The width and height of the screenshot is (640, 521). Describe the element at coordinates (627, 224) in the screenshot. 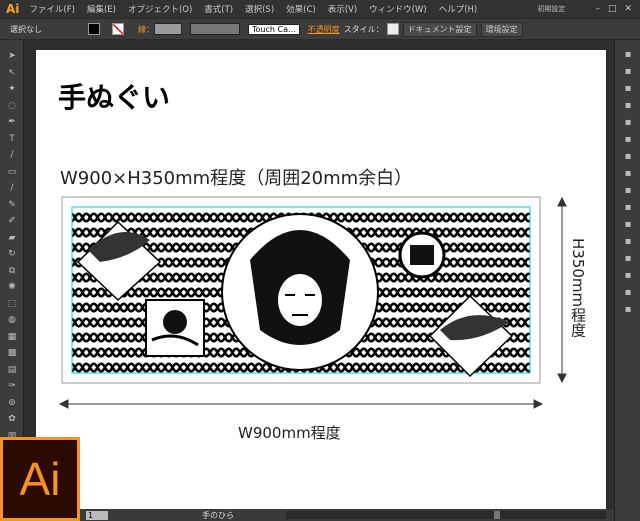

I see `transparency-panel-icon: ▪` at that location.